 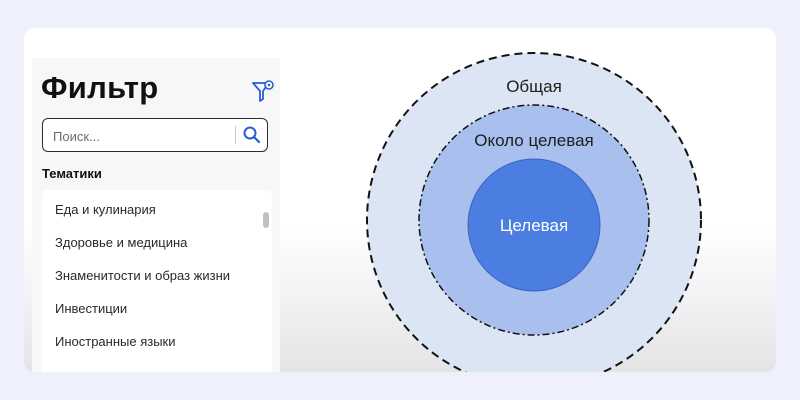 I want to click on topic-item-languages: Иностранные языки, so click(x=151, y=342).